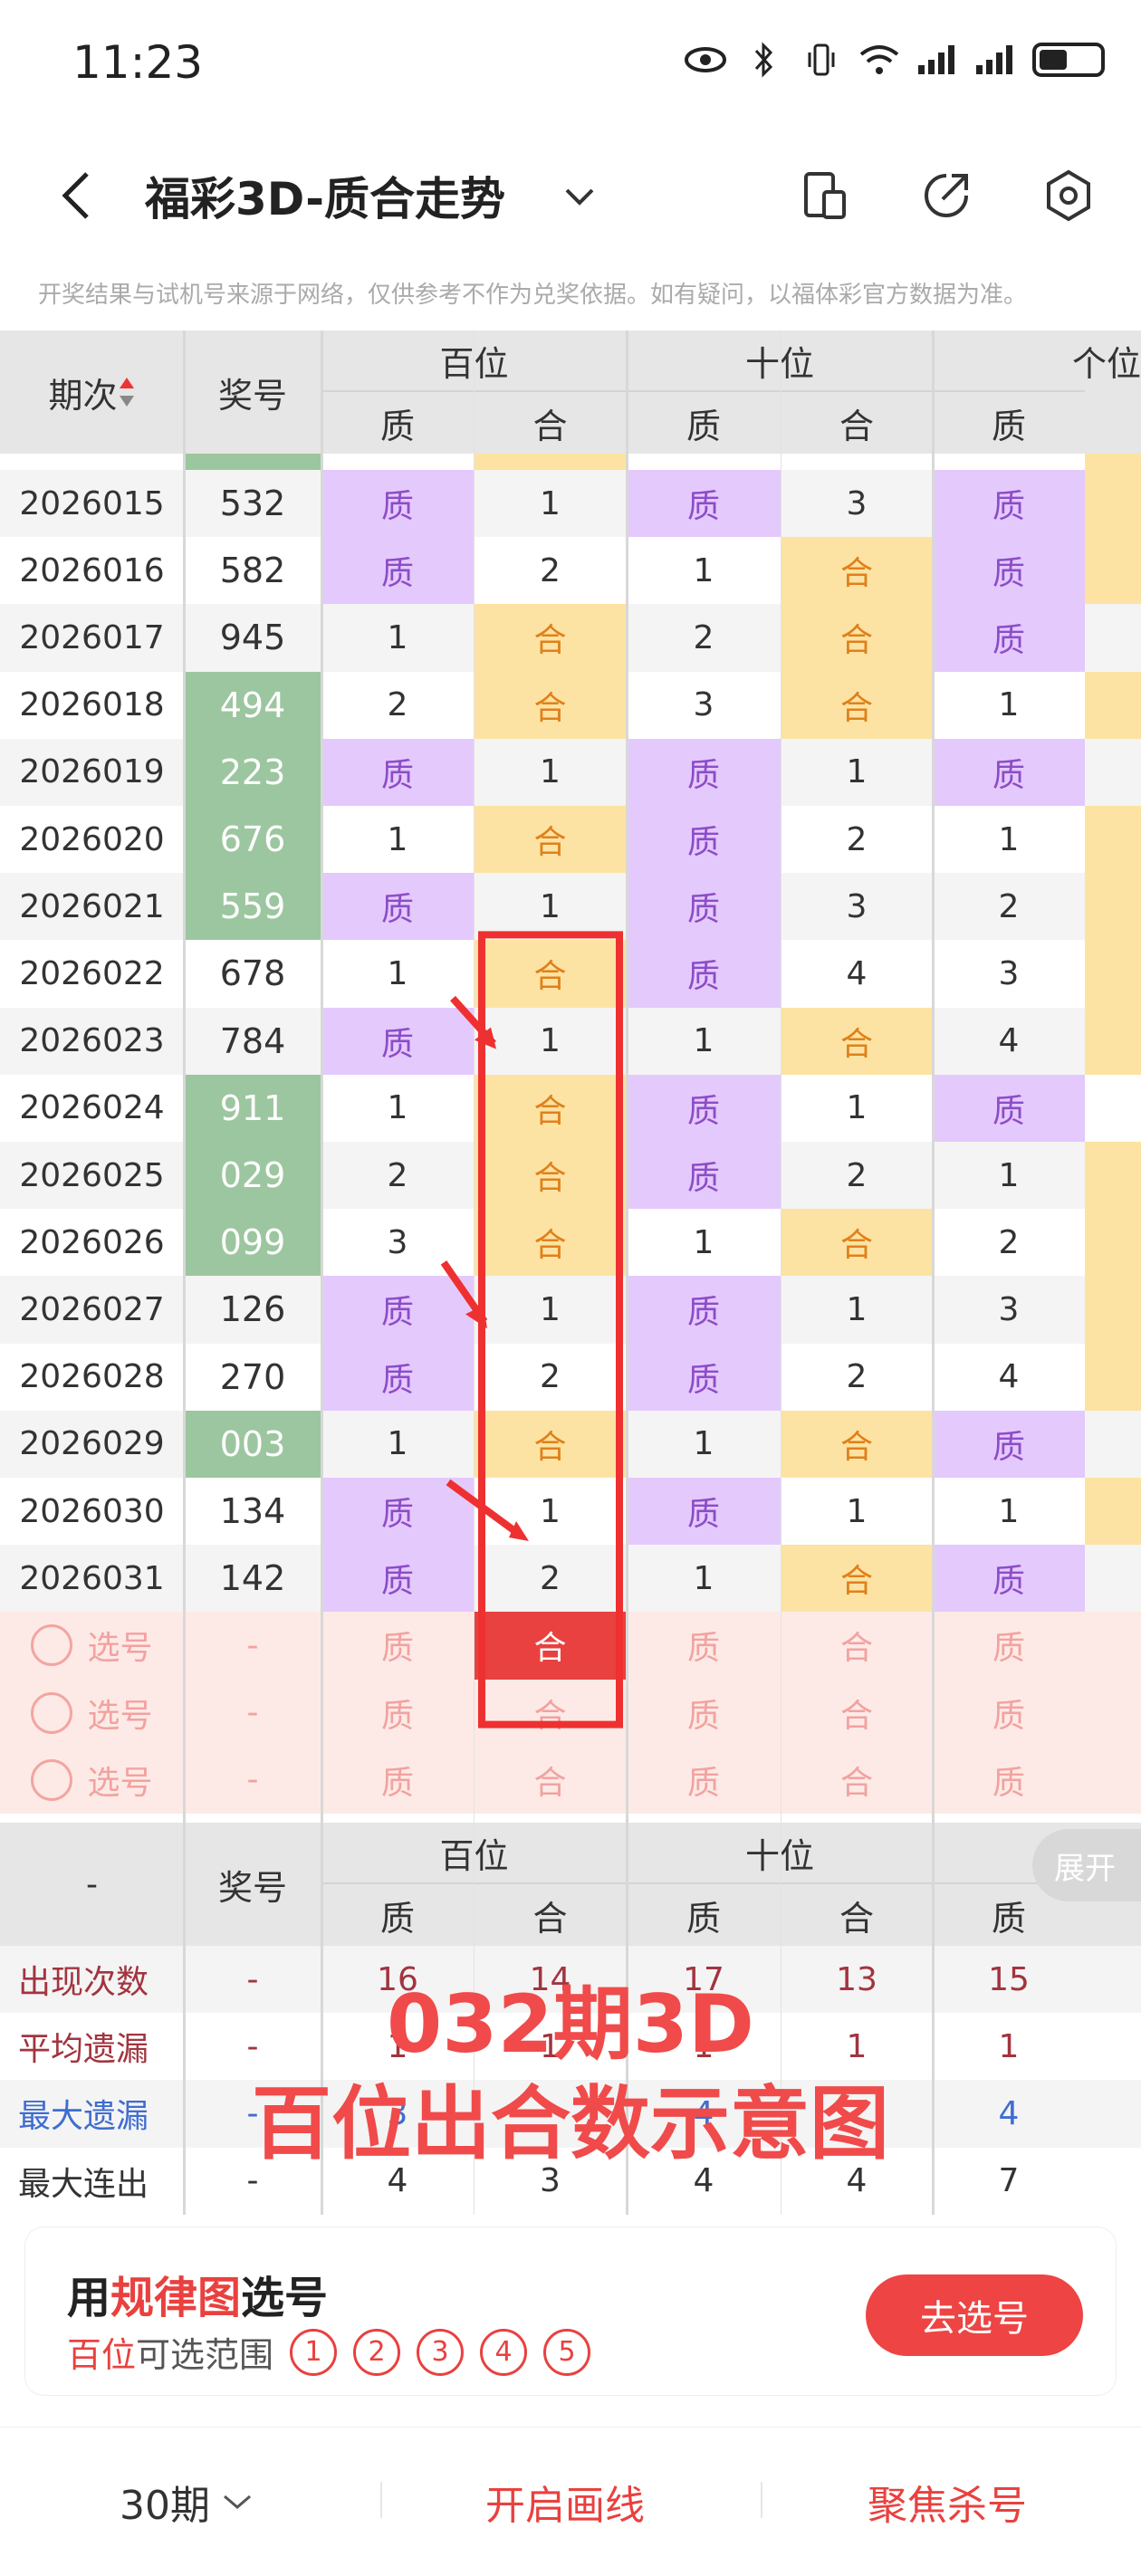 The width and height of the screenshot is (1141, 2576). What do you see at coordinates (948, 2502) in the screenshot?
I see `focus-kill-button: 聚焦杀号` at bounding box center [948, 2502].